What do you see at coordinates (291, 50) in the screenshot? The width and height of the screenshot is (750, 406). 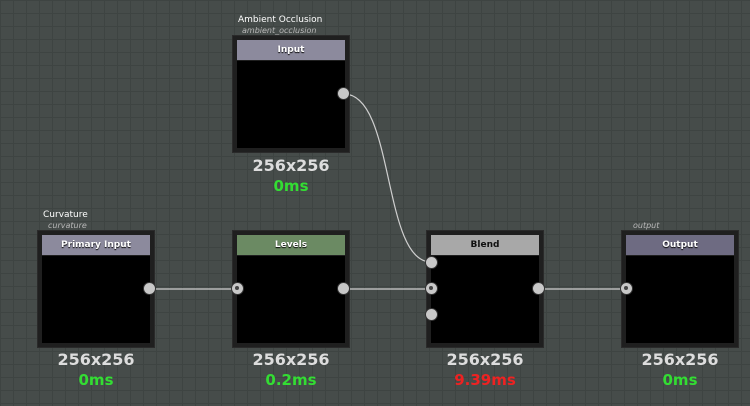 I see `node-header: Input` at bounding box center [291, 50].